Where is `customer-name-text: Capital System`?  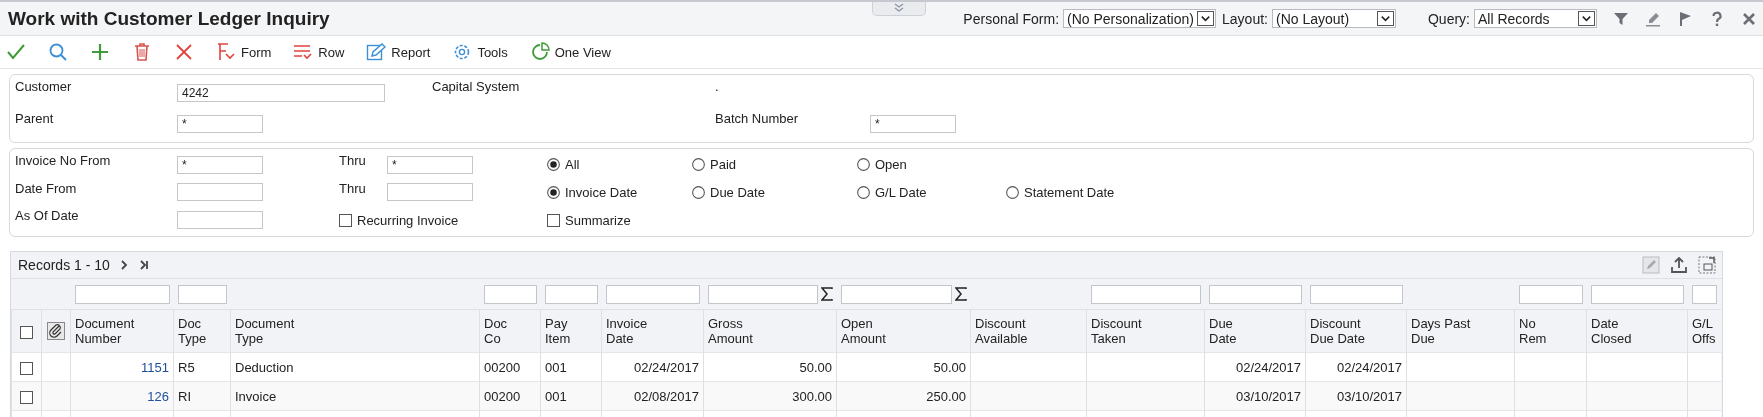
customer-name-text: Capital System is located at coordinates (476, 86).